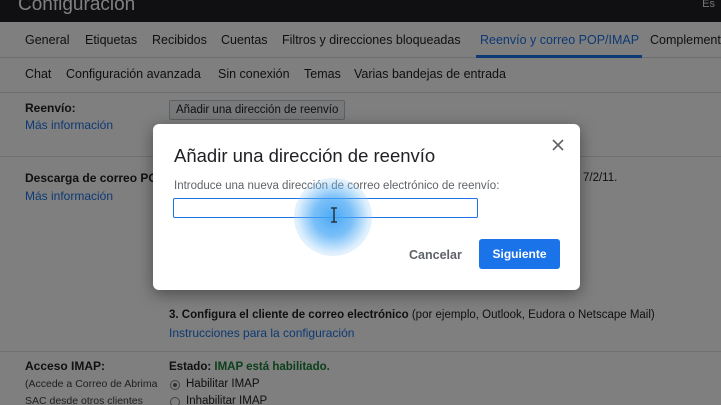  What do you see at coordinates (435, 255) in the screenshot?
I see `cancel-button: Cancelar` at bounding box center [435, 255].